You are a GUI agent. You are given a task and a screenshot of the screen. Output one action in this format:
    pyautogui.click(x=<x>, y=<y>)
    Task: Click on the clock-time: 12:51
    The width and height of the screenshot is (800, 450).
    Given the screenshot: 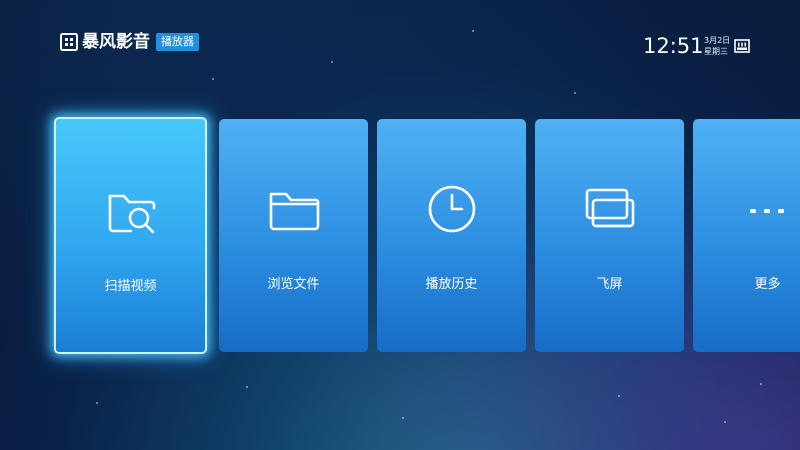 What is the action you would take?
    pyautogui.click(x=673, y=46)
    